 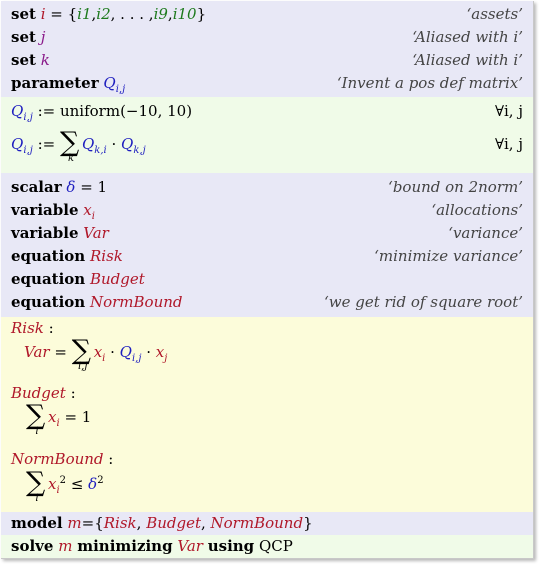 What do you see at coordinates (275, 546) in the screenshot?
I see `solver-type: QCP` at bounding box center [275, 546].